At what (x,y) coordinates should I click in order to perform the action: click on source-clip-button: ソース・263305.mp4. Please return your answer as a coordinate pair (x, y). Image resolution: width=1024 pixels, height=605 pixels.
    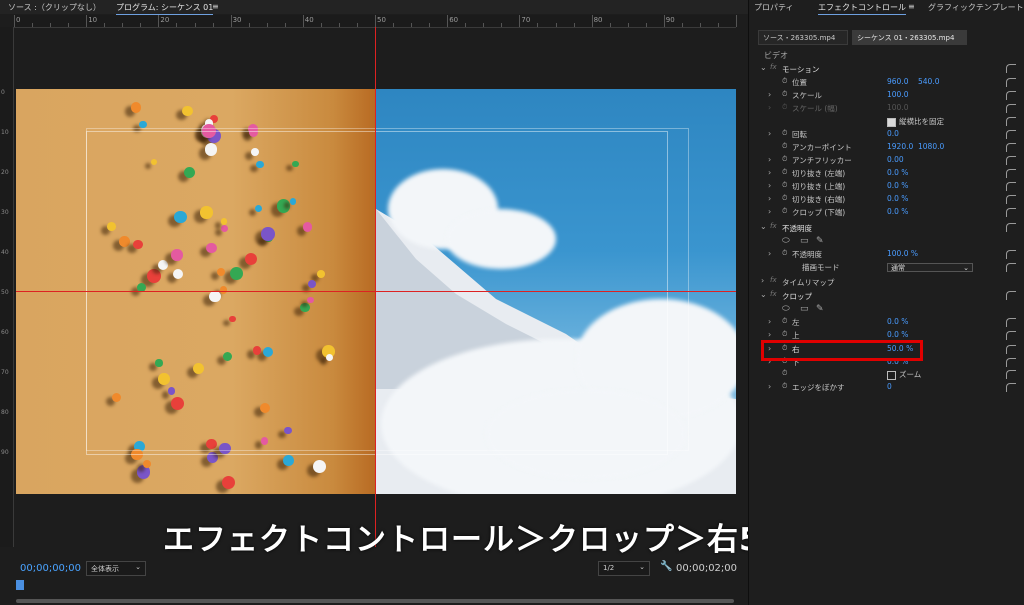
    Looking at the image, I should click on (803, 37).